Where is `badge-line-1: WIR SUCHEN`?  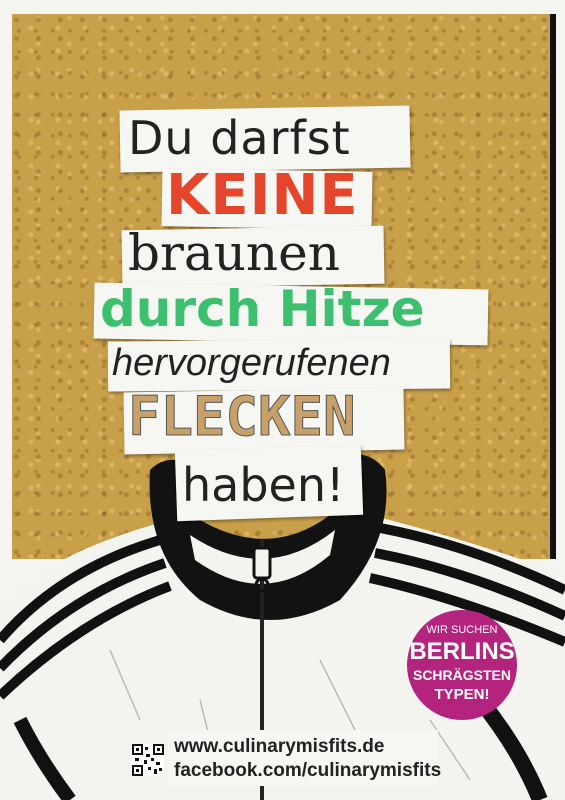 badge-line-1: WIR SUCHEN is located at coordinates (462, 630).